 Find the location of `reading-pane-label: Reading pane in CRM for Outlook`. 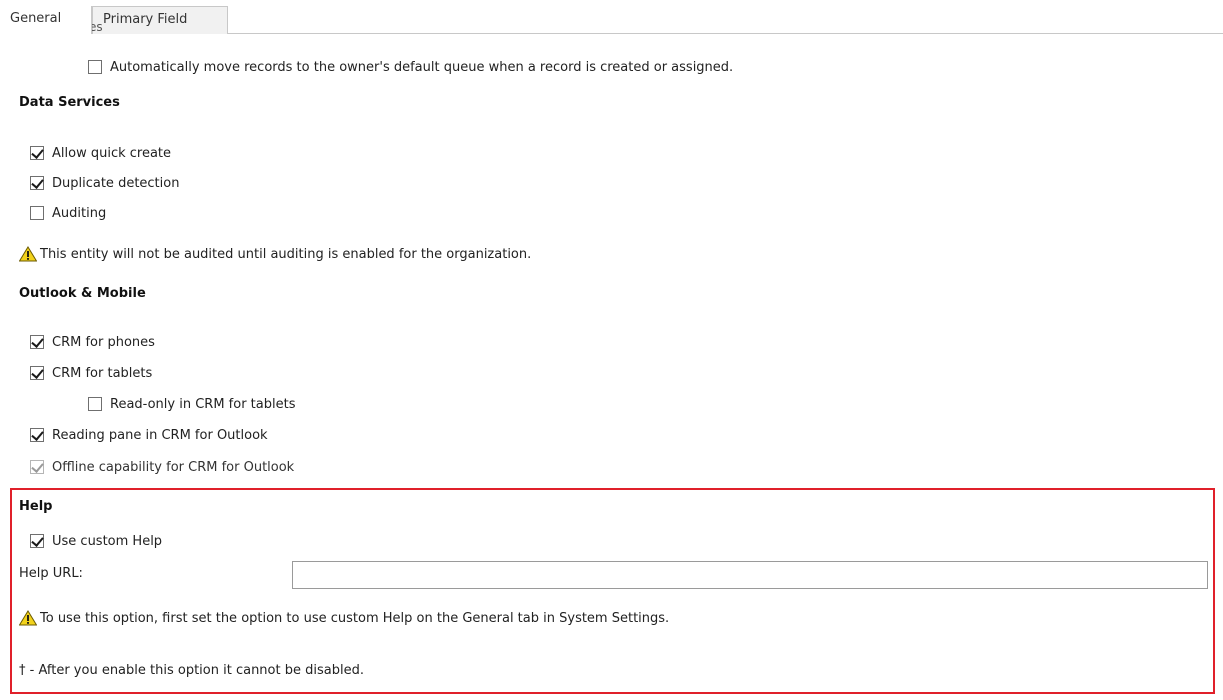

reading-pane-label: Reading pane in CRM for Outlook is located at coordinates (160, 435).